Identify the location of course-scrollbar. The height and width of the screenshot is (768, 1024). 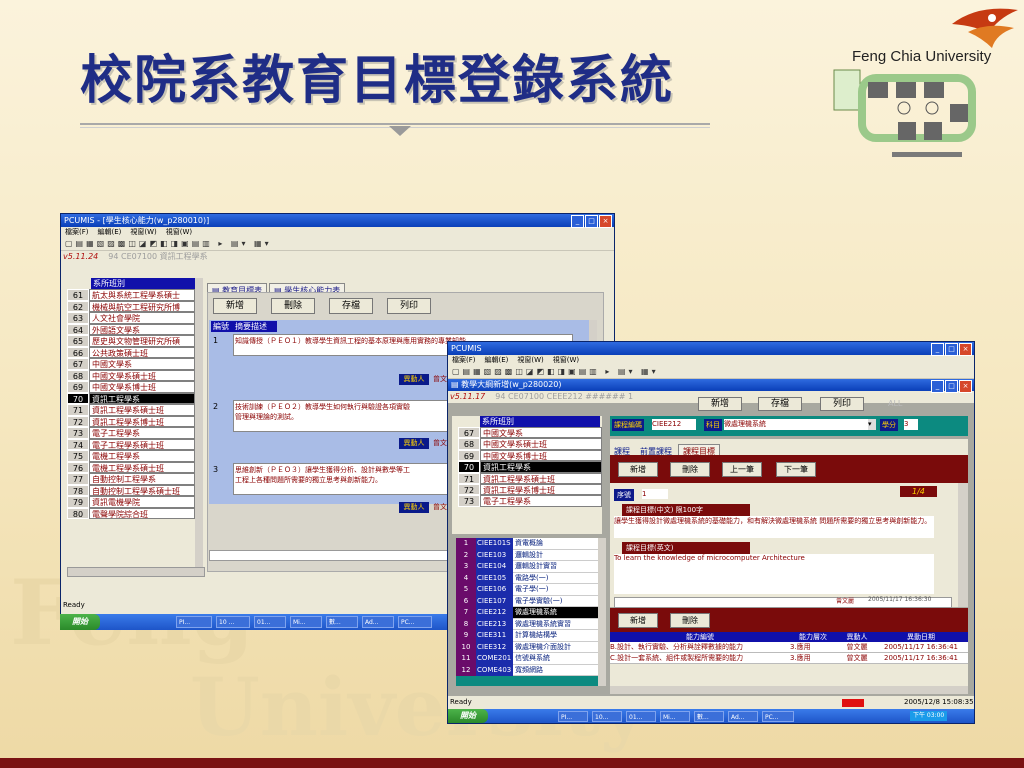
(602, 612).